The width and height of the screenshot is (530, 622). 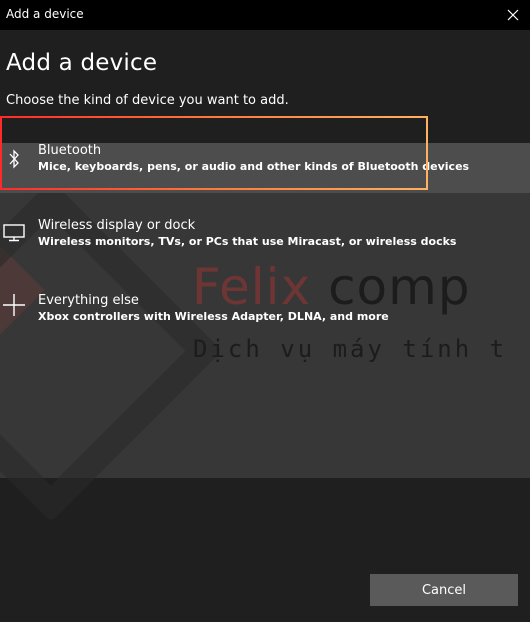 I want to click on option-title: Wireless display or dock, so click(x=117, y=225).